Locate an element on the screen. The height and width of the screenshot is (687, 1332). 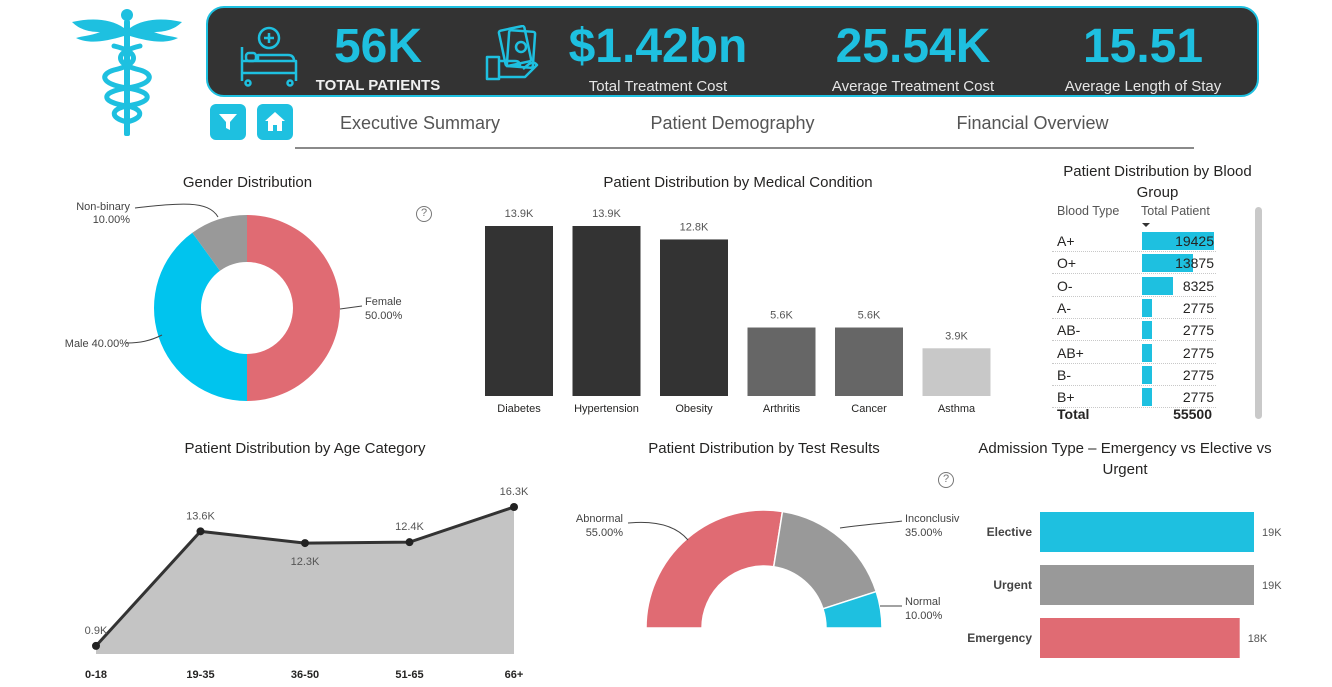
condition-bar-asthma is located at coordinates (956, 372).